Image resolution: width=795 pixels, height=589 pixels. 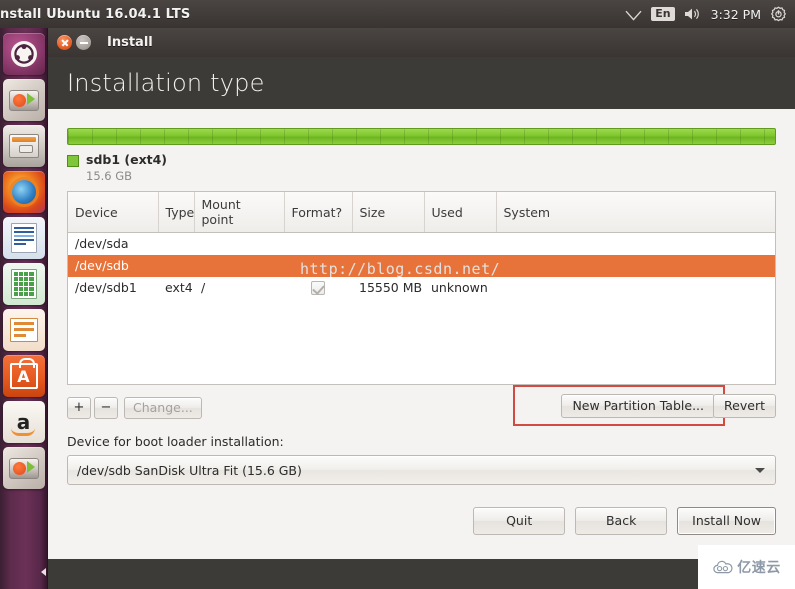 What do you see at coordinates (621, 521) in the screenshot?
I see `back-button: Back` at bounding box center [621, 521].